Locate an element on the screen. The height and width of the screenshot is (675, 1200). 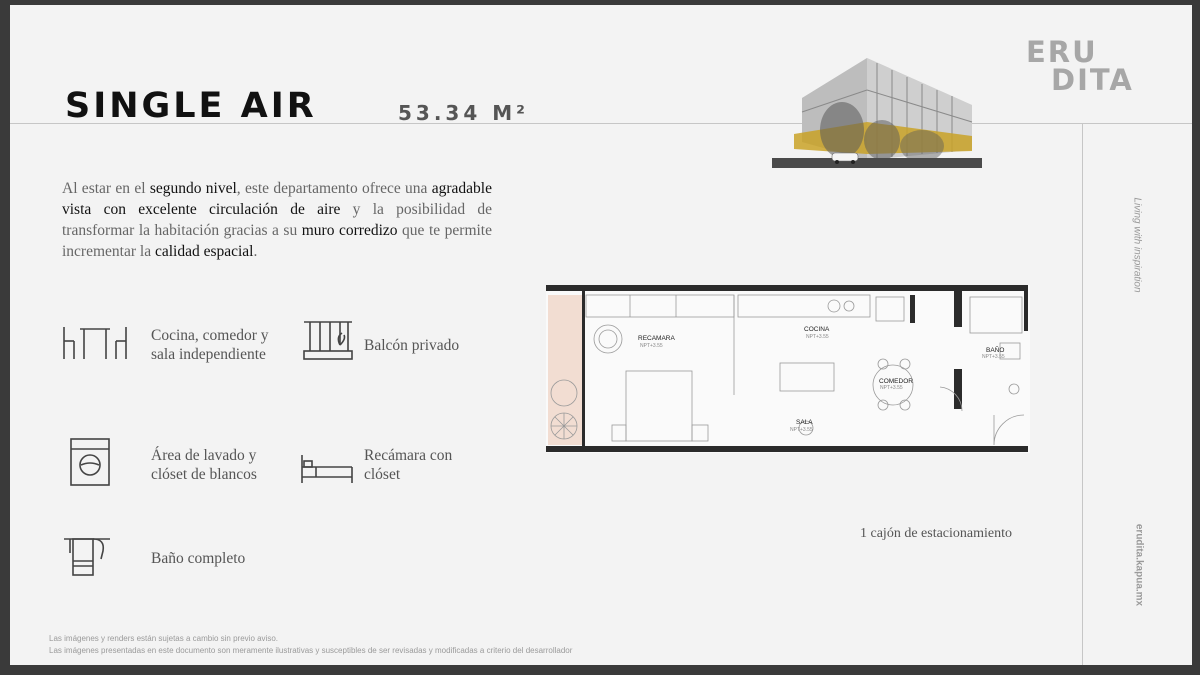
plan-level-cocina: NPT+3.55 is located at coordinates (817, 337).